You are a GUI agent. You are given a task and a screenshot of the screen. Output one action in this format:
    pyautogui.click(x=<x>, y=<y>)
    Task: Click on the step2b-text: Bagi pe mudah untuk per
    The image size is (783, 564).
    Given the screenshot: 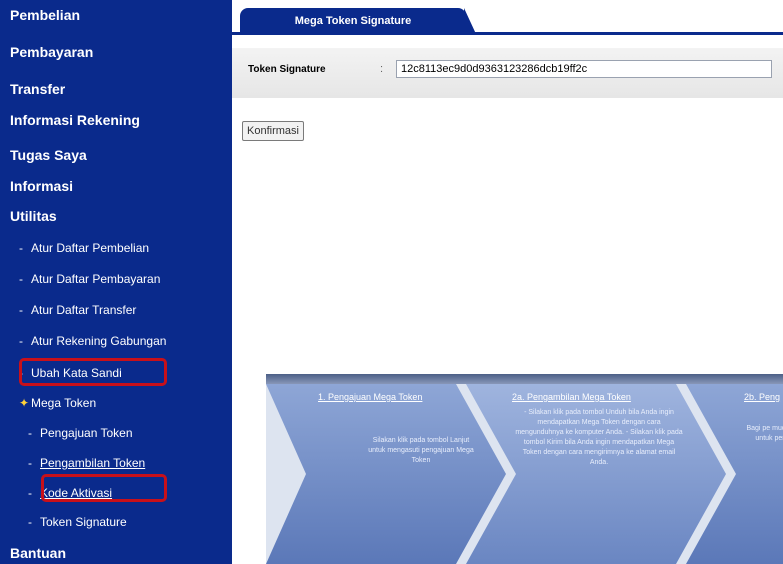 What is the action you would take?
    pyautogui.click(x=764, y=433)
    